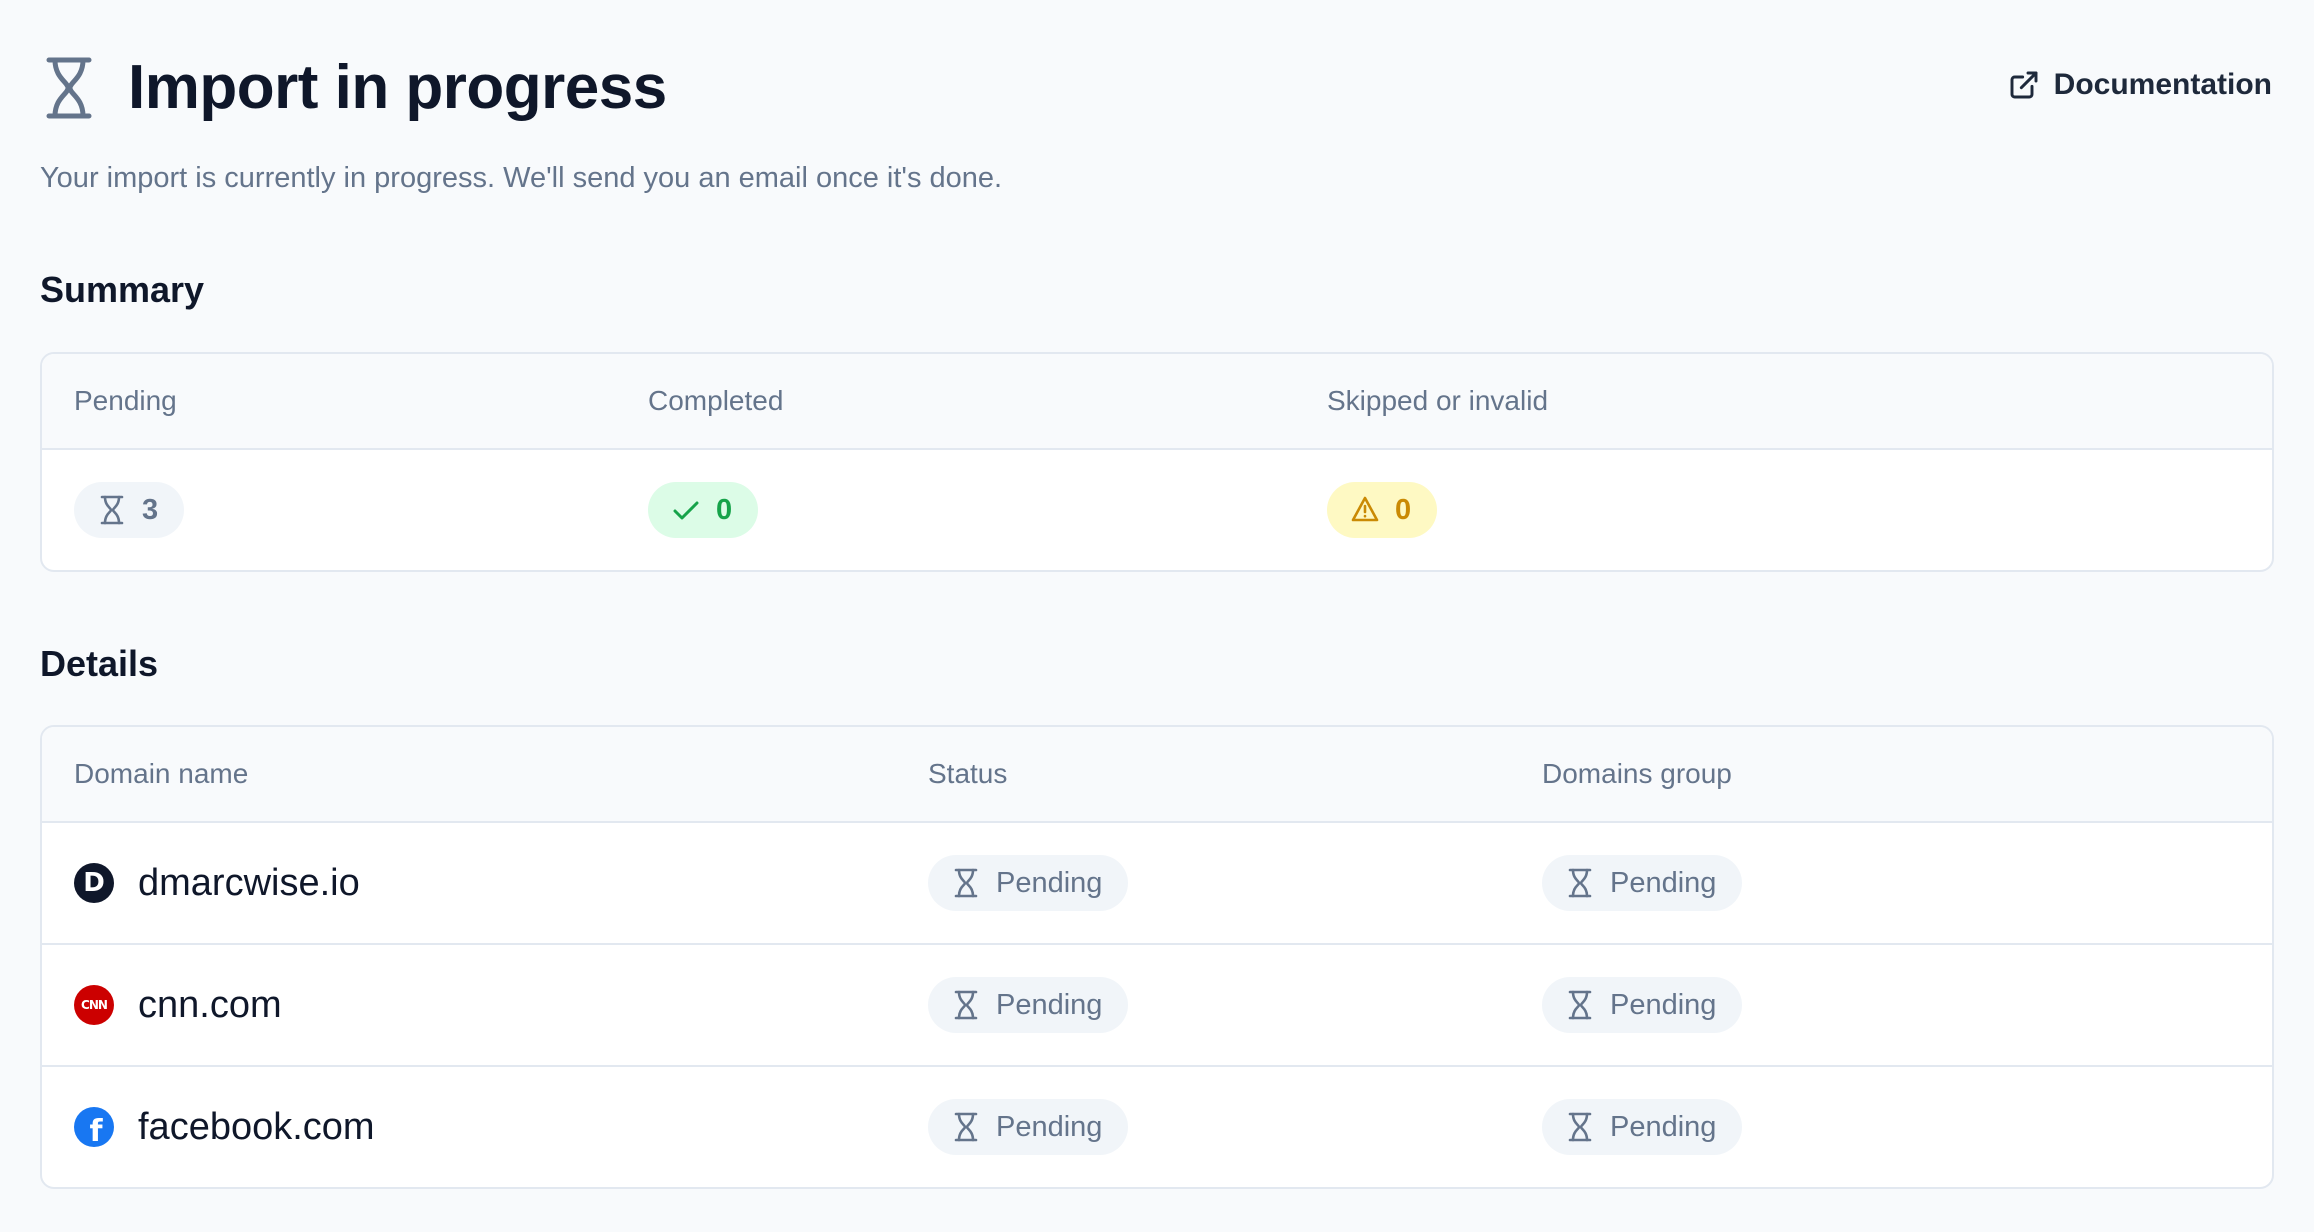  Describe the element at coordinates (716, 400) in the screenshot. I see `summary-column-completed: Completed` at that location.